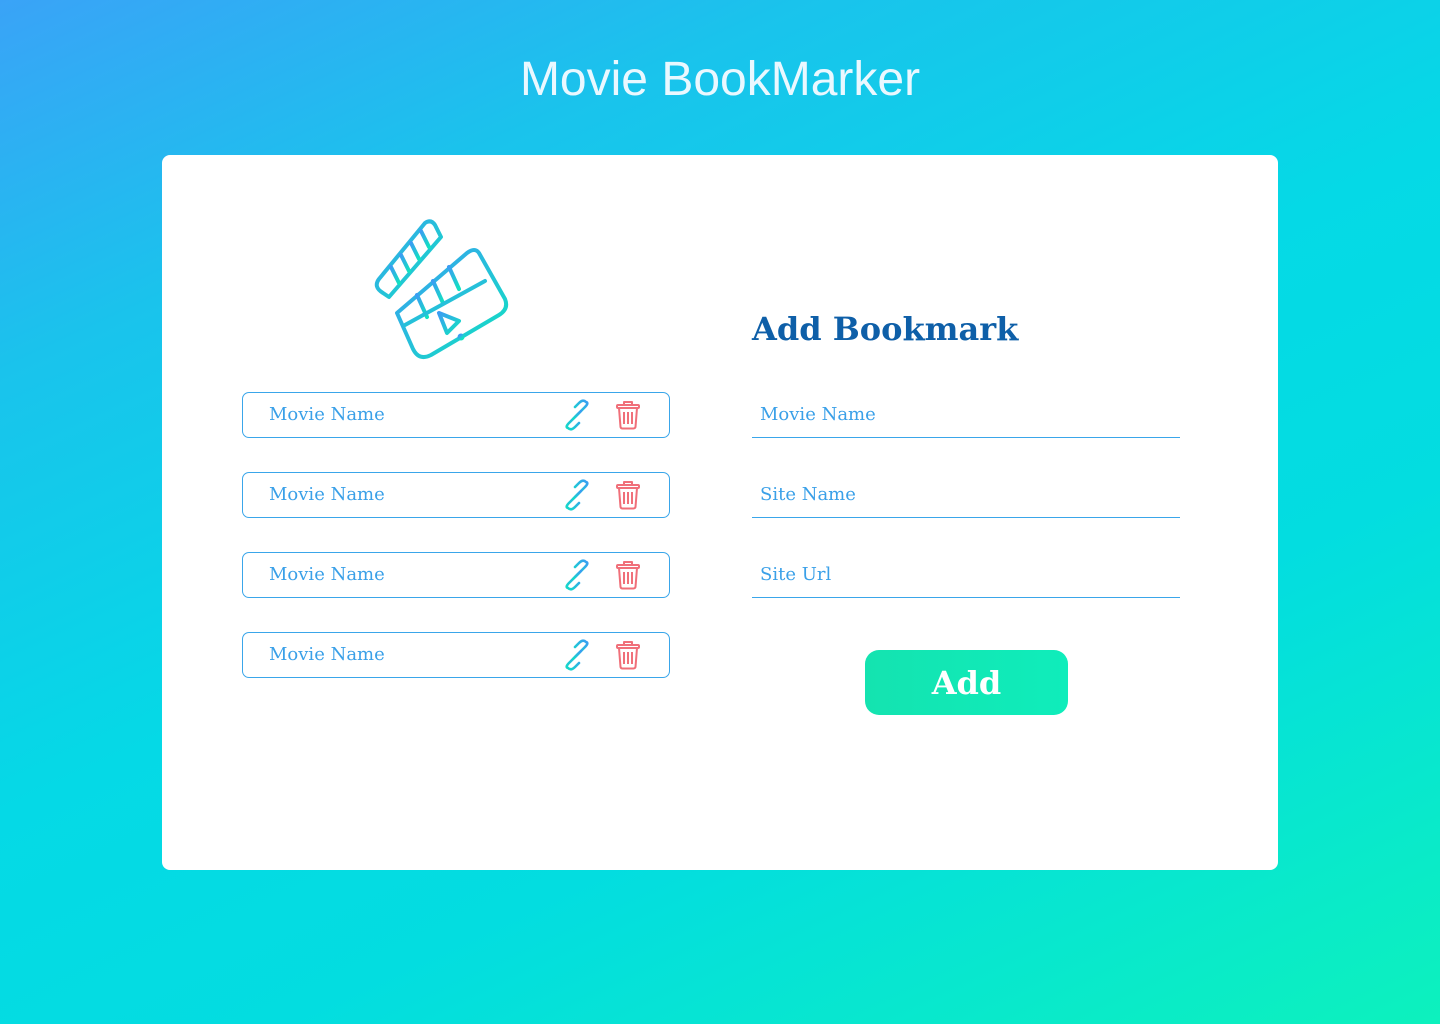 The width and height of the screenshot is (1440, 1024). Describe the element at coordinates (966, 682) in the screenshot. I see `add-button: Add` at that location.